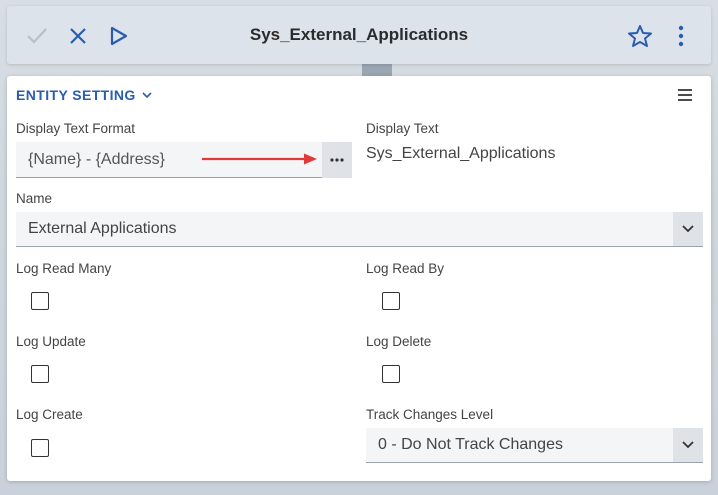 This screenshot has height=495, width=718. I want to click on ellipsis-button, so click(337, 160).